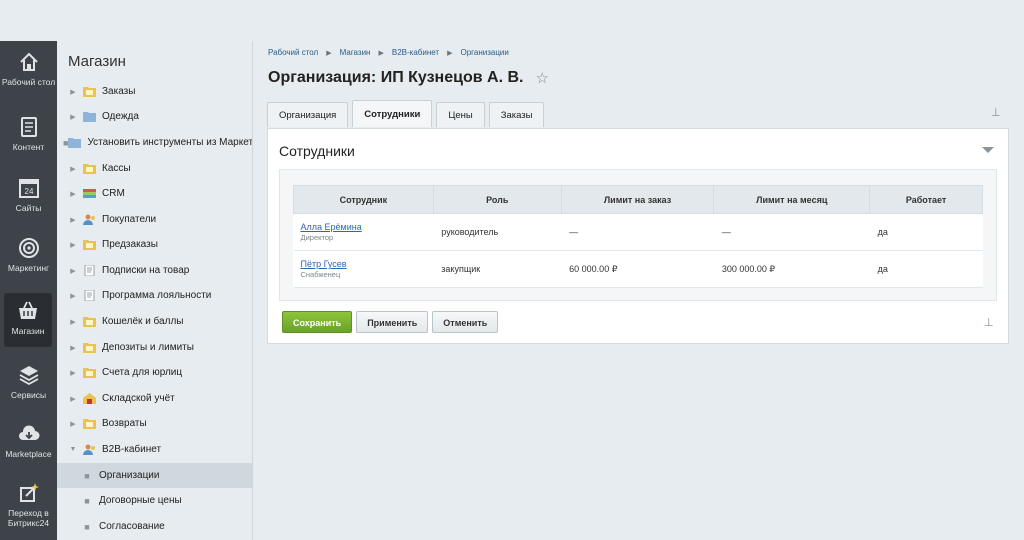  I want to click on cloud-download-icon, so click(28, 432).